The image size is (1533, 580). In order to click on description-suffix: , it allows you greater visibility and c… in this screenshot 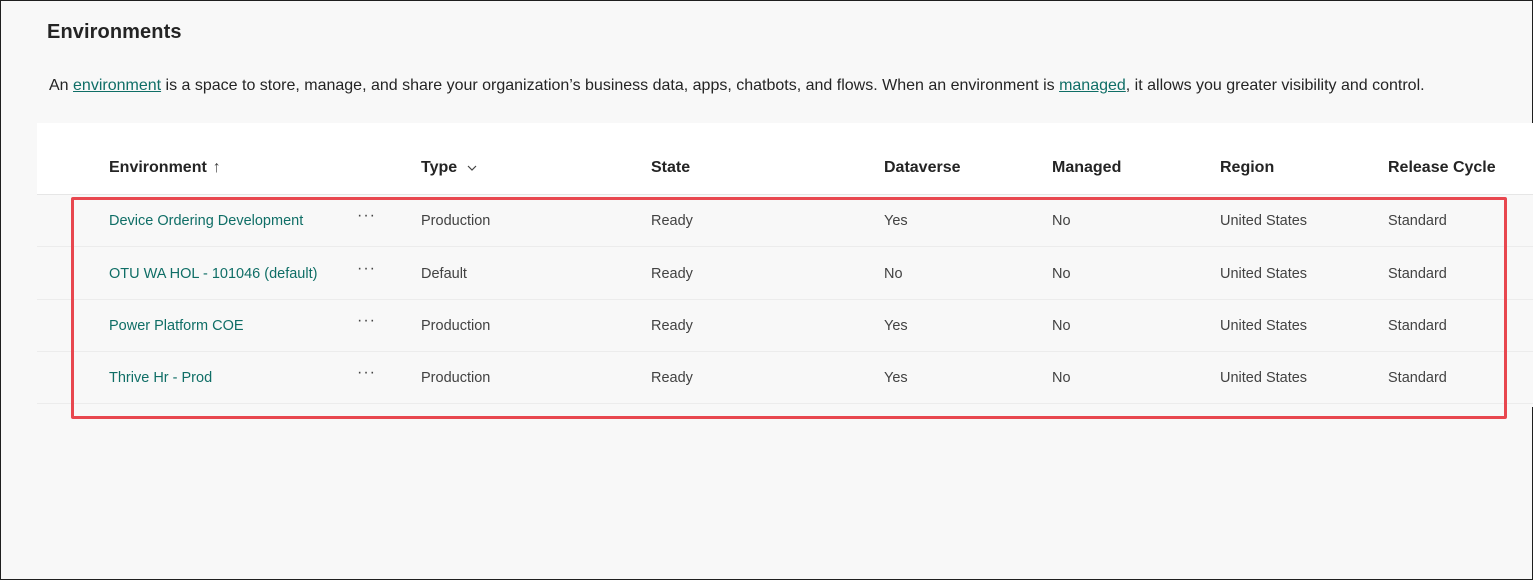, I will do `click(1275, 85)`.